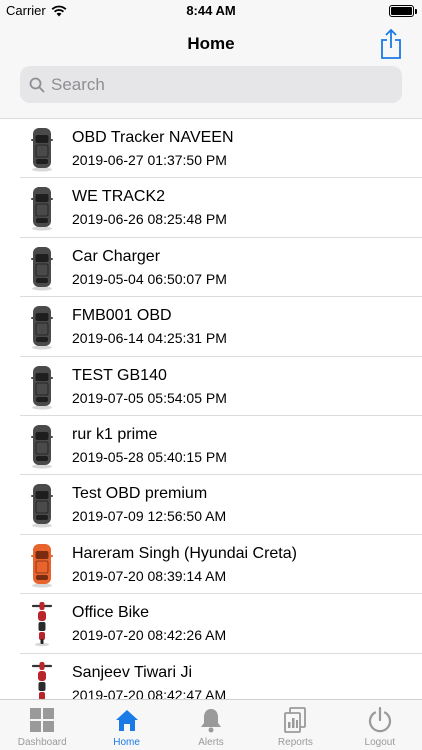 This screenshot has width=422, height=750. What do you see at coordinates (42, 742) in the screenshot?
I see `tab-label: Dashboard` at bounding box center [42, 742].